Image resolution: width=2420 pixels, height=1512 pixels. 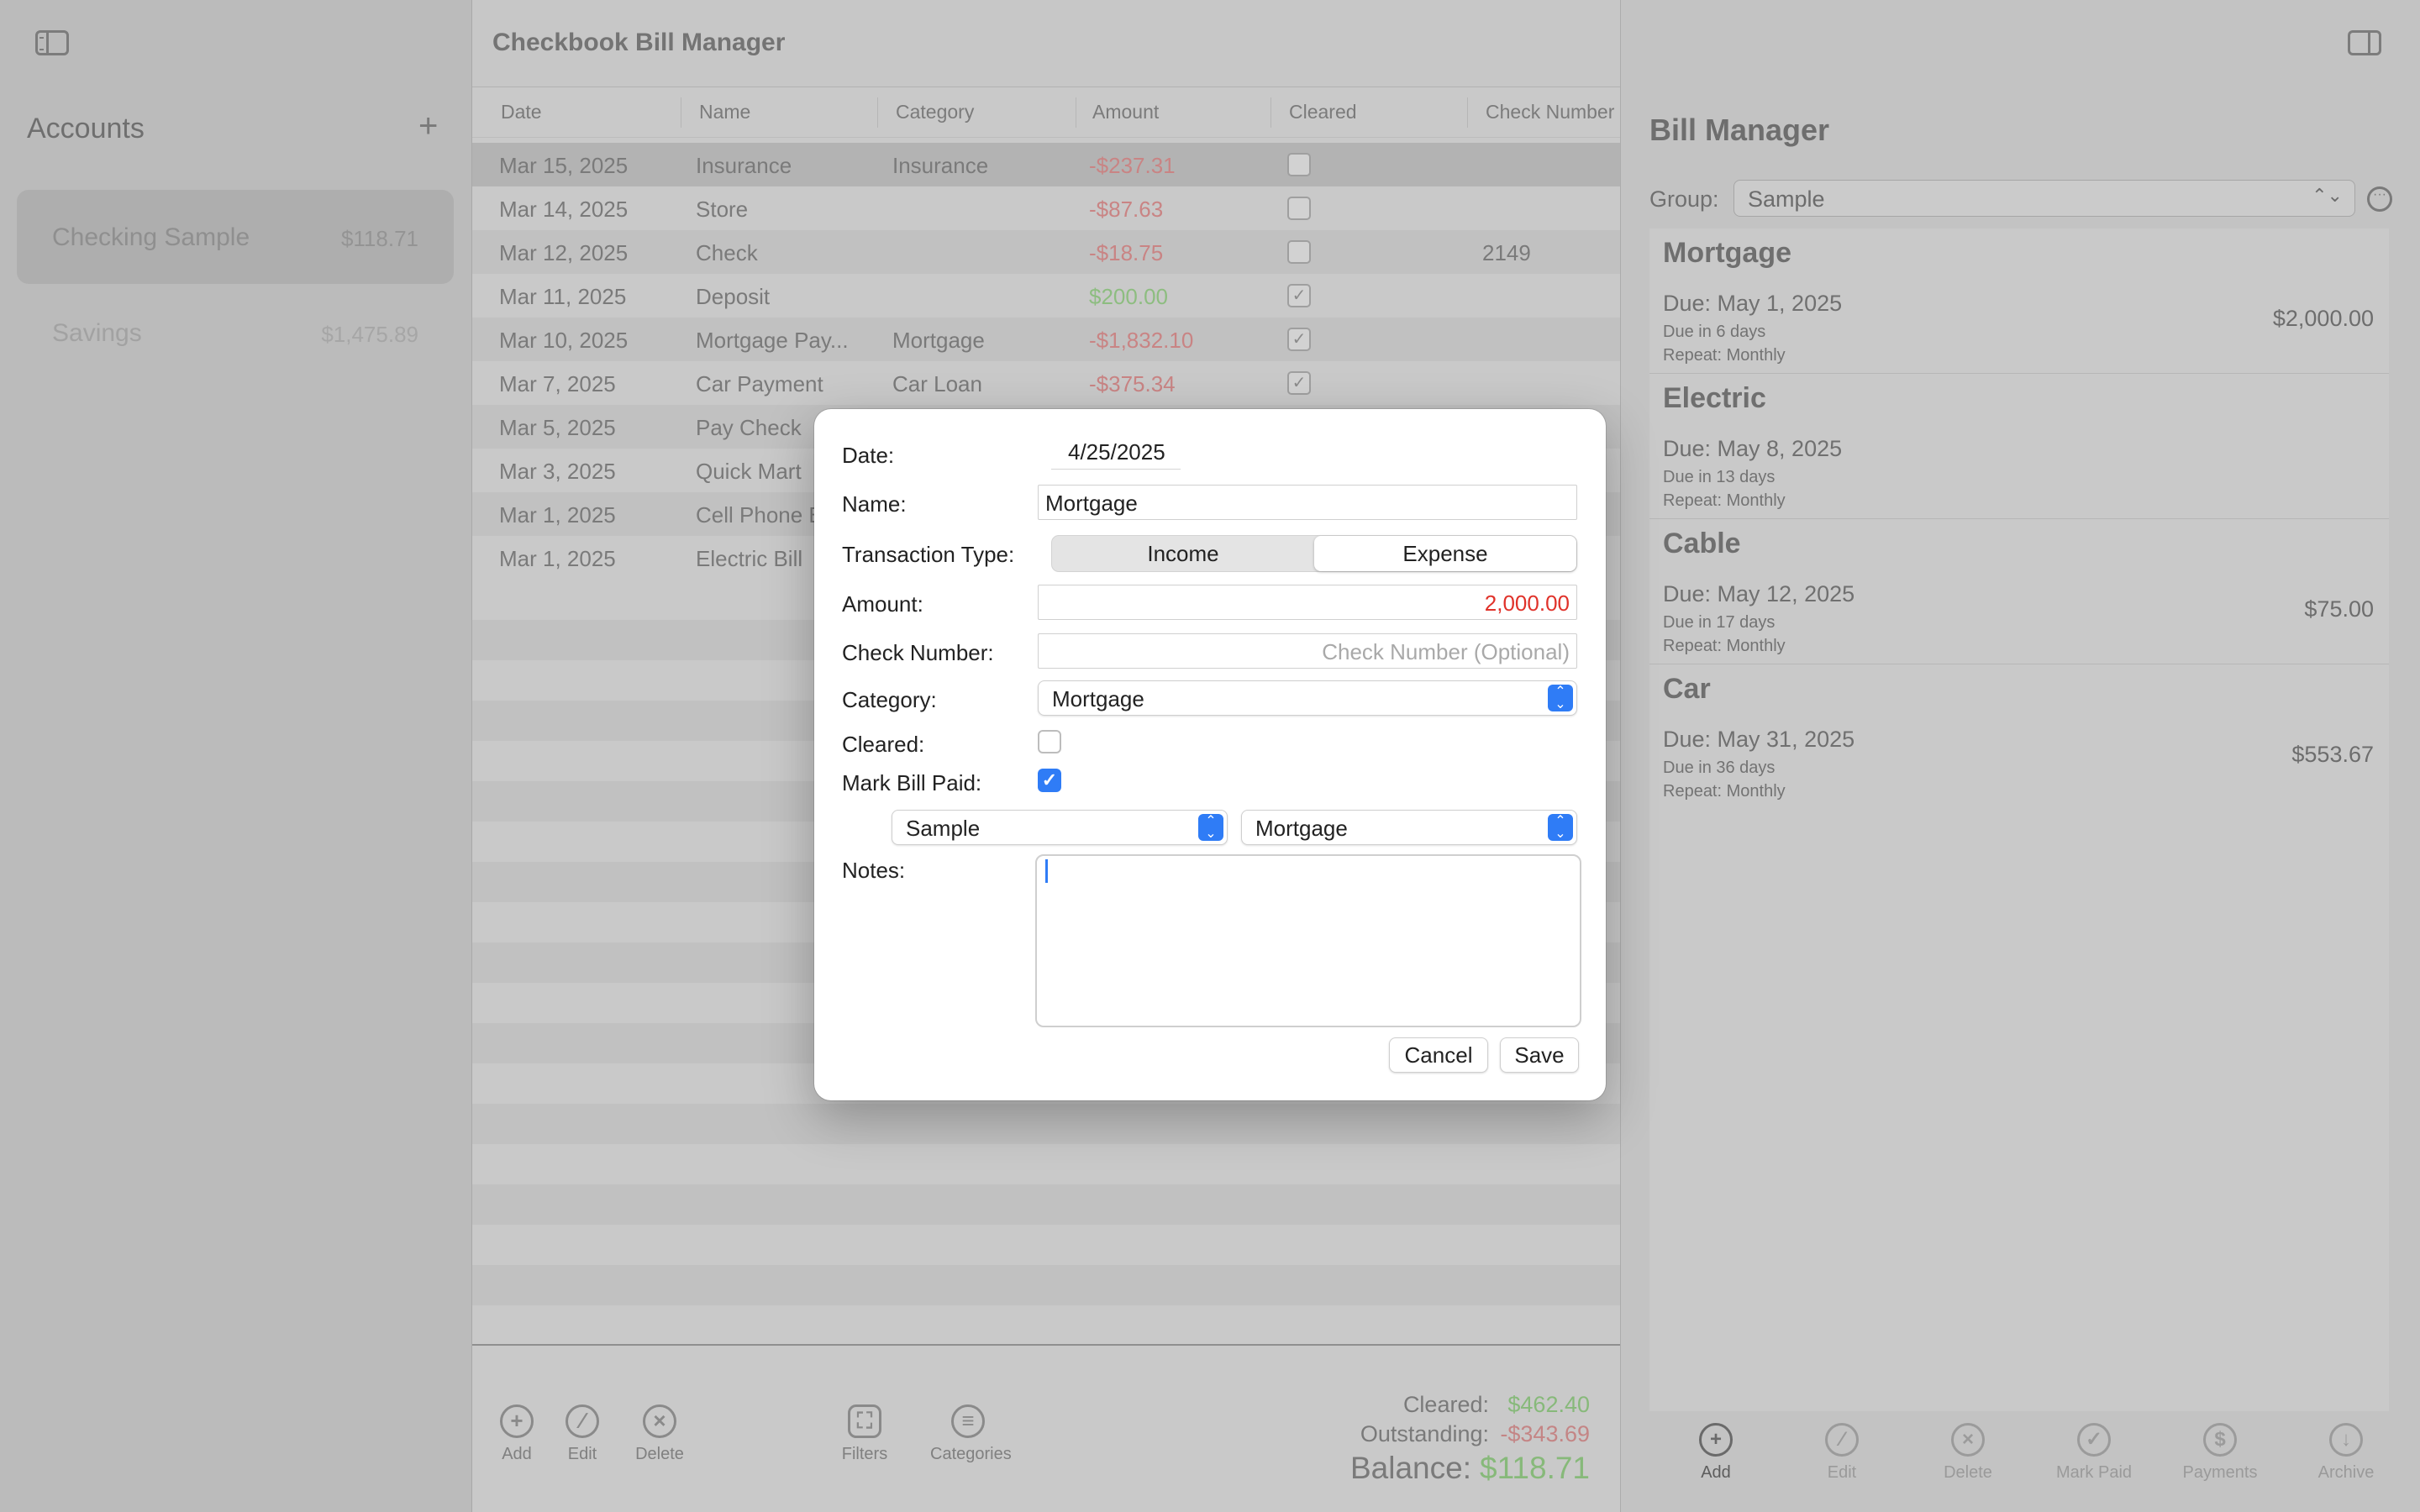 I want to click on bill-due-date: Due: May 31, 2025, so click(x=1759, y=739).